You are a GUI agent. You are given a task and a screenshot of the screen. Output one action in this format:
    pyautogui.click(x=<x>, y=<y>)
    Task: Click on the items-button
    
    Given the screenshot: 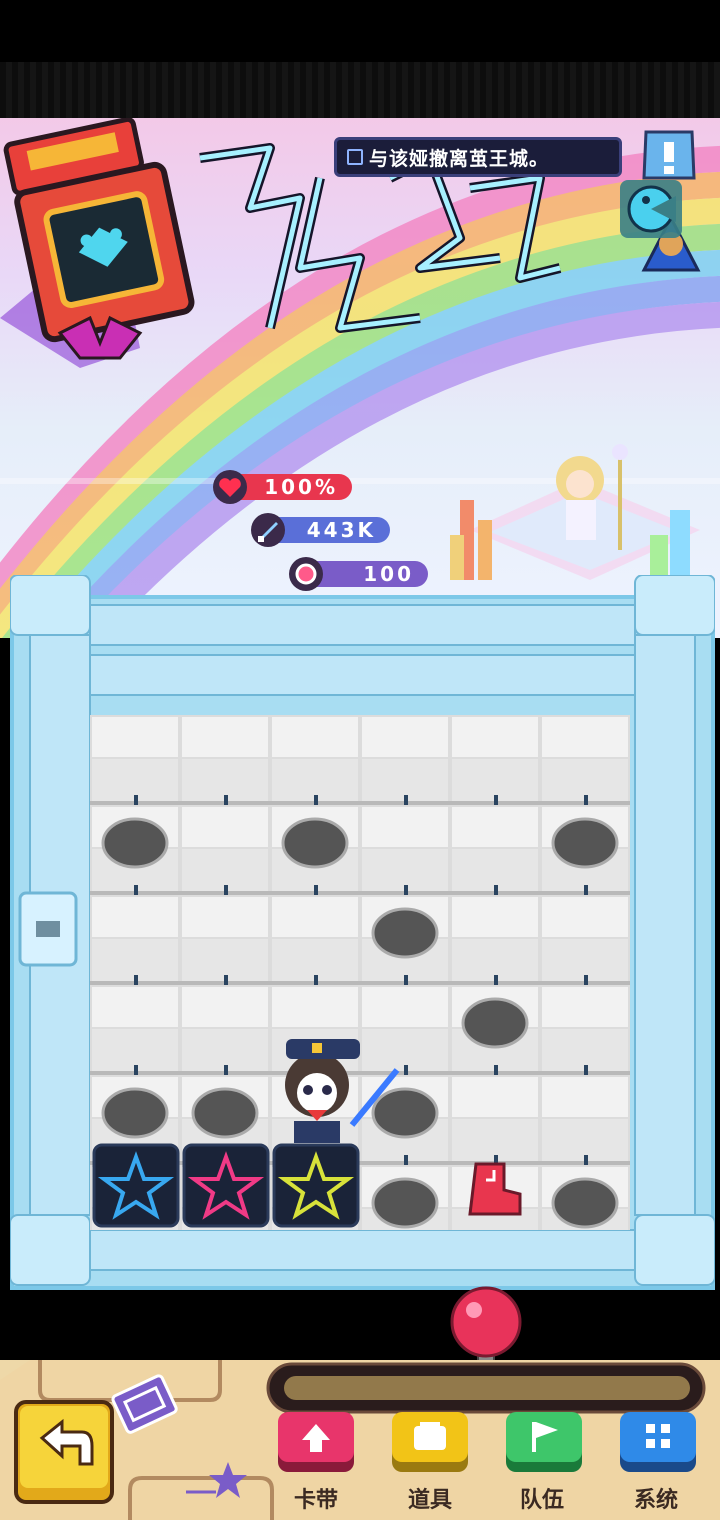 What is the action you would take?
    pyautogui.click(x=430, y=1442)
    